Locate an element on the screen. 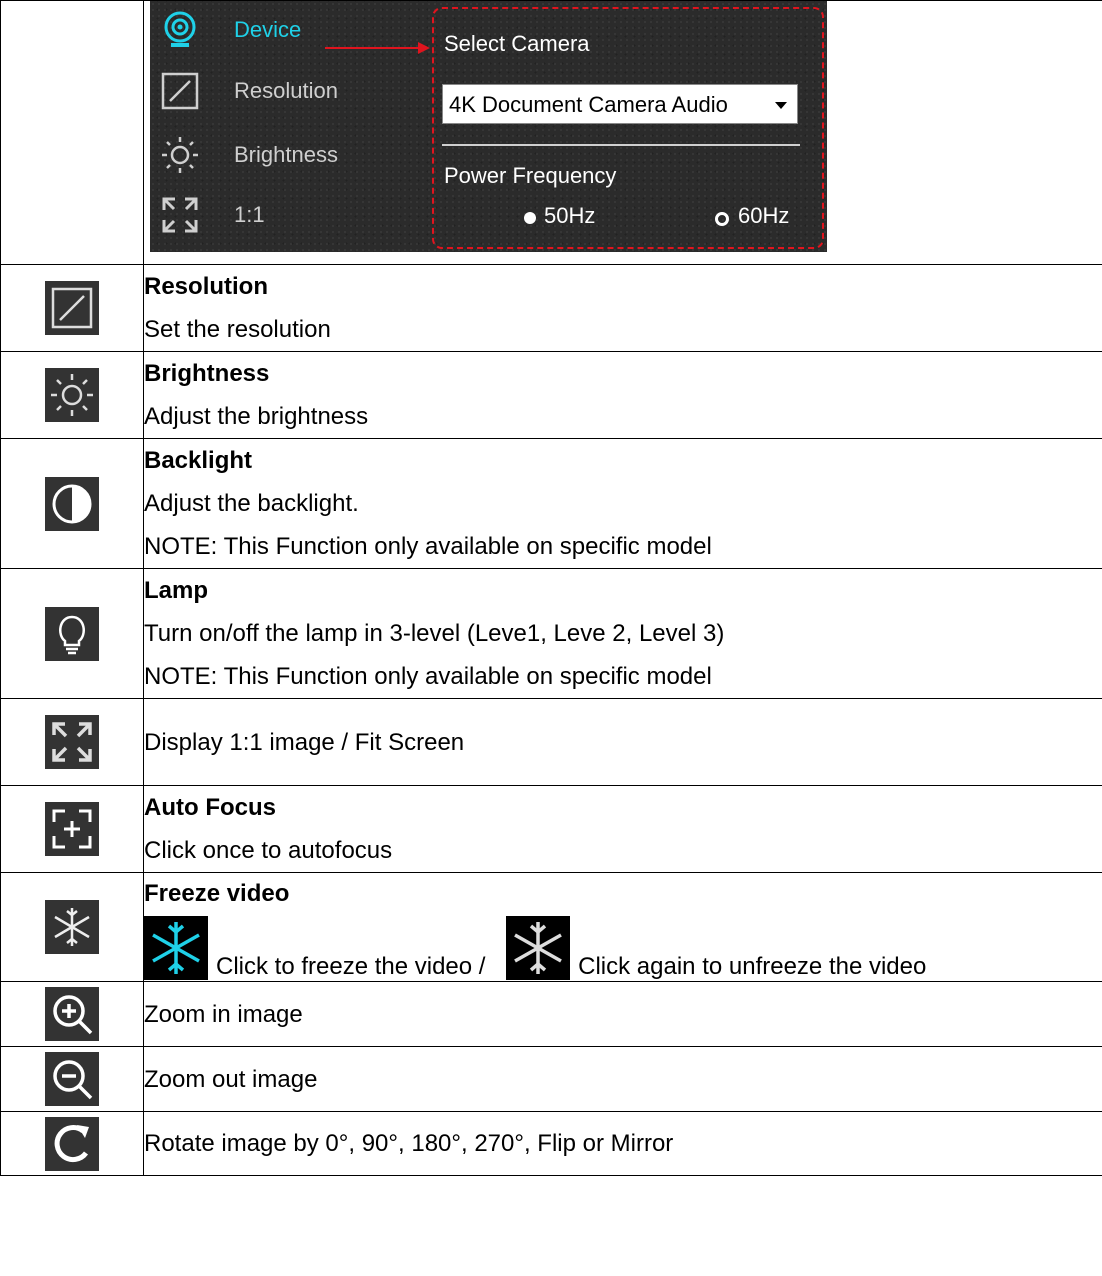 Image resolution: width=1102 pixels, height=1276 pixels. auto-focus-icon is located at coordinates (72, 829).